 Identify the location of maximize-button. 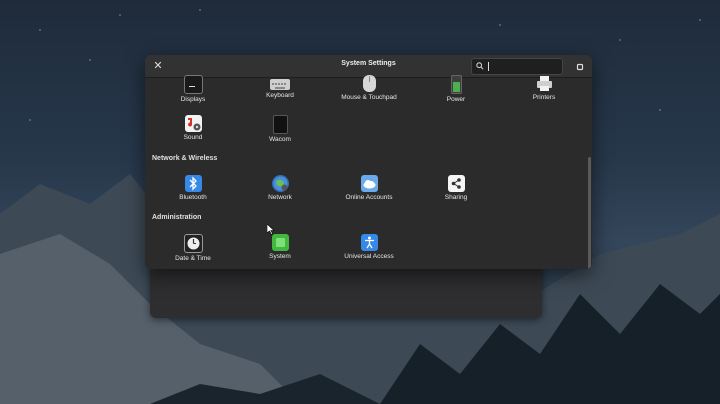
(580, 66).